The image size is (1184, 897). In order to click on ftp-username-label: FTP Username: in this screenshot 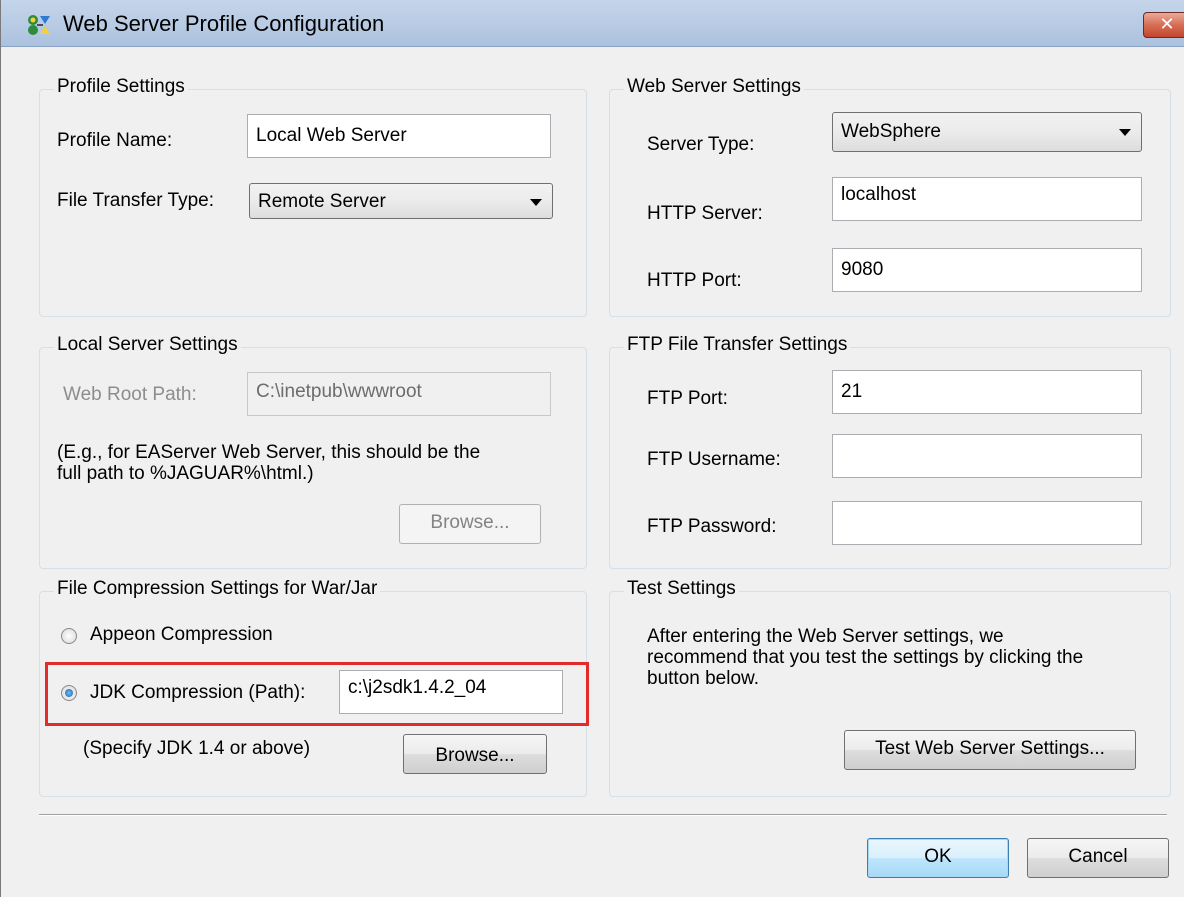, I will do `click(714, 459)`.